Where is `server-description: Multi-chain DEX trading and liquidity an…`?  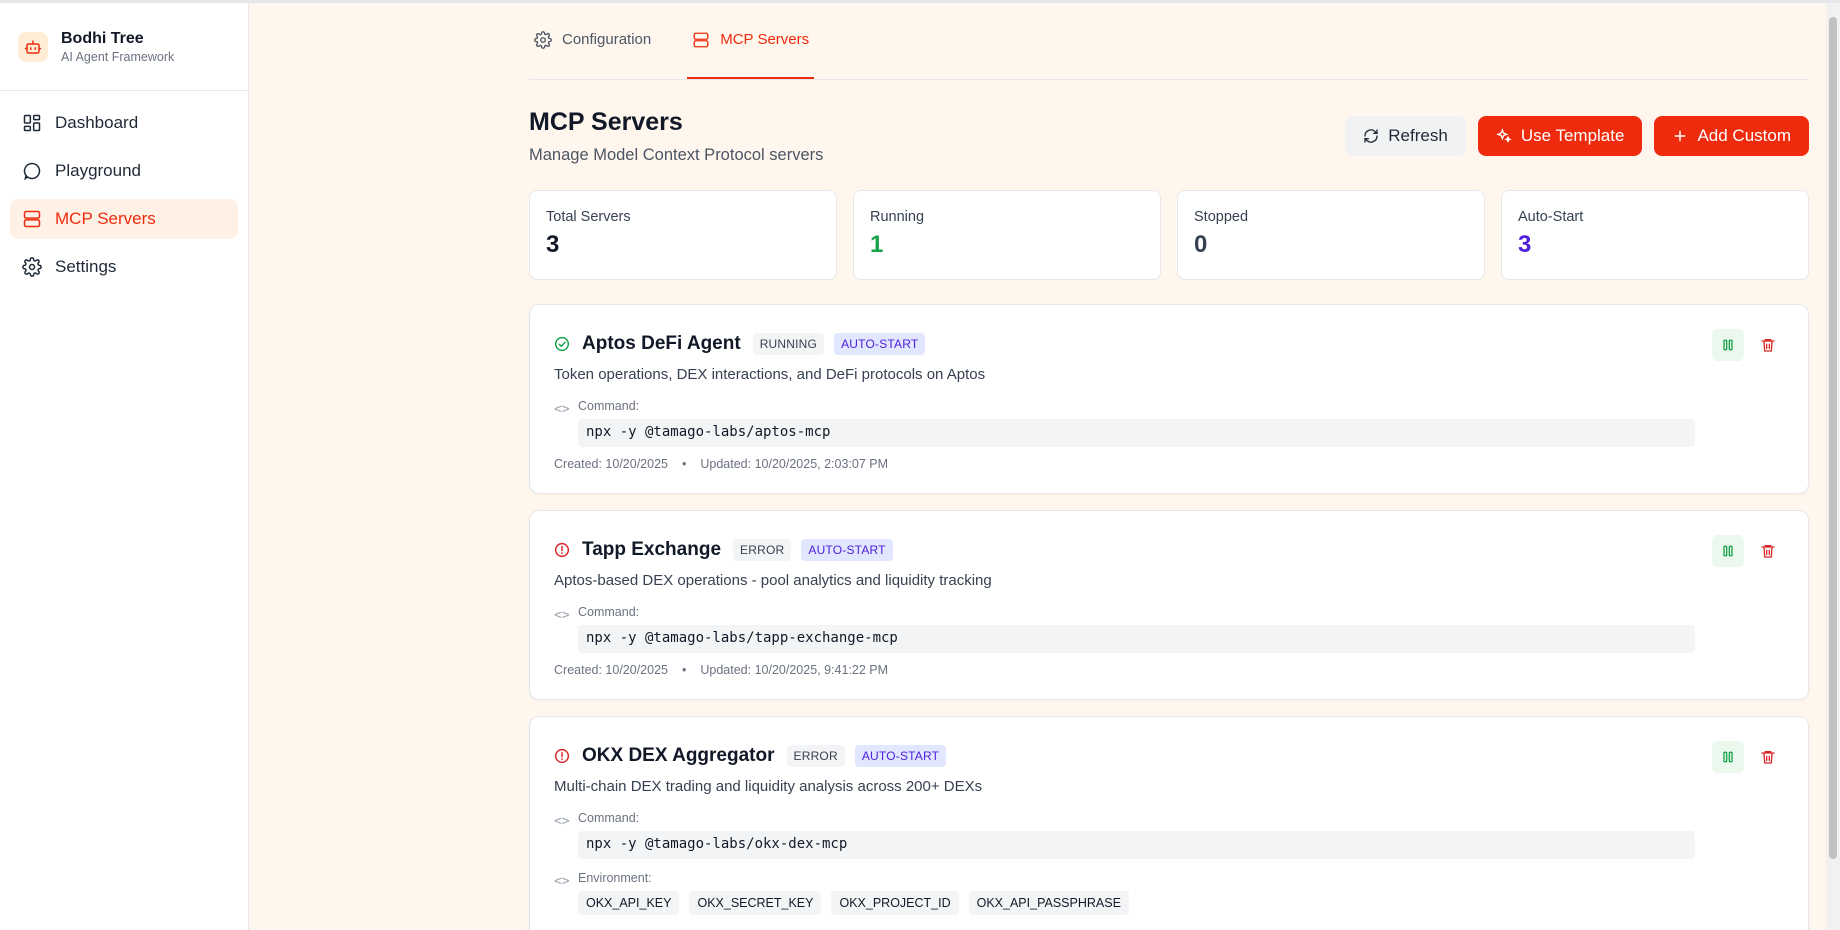
server-description: Multi-chain DEX trading and liquidity an… is located at coordinates (768, 786).